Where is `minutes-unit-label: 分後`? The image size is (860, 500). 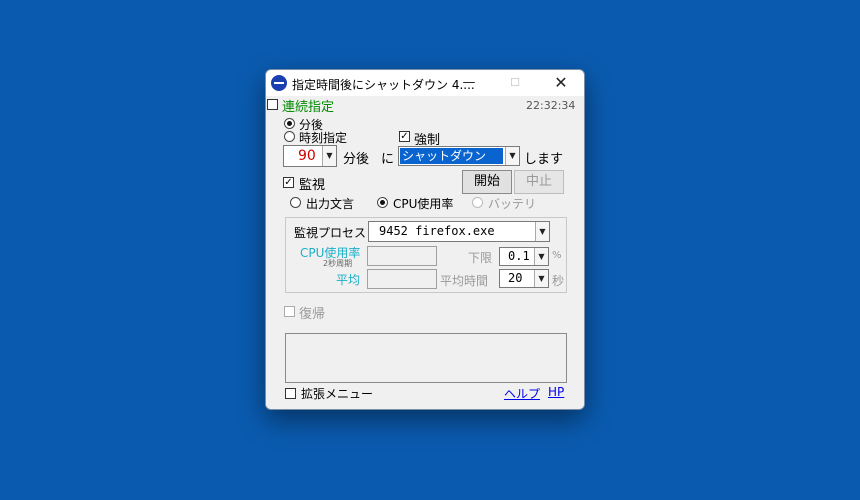 minutes-unit-label: 分後 is located at coordinates (356, 159).